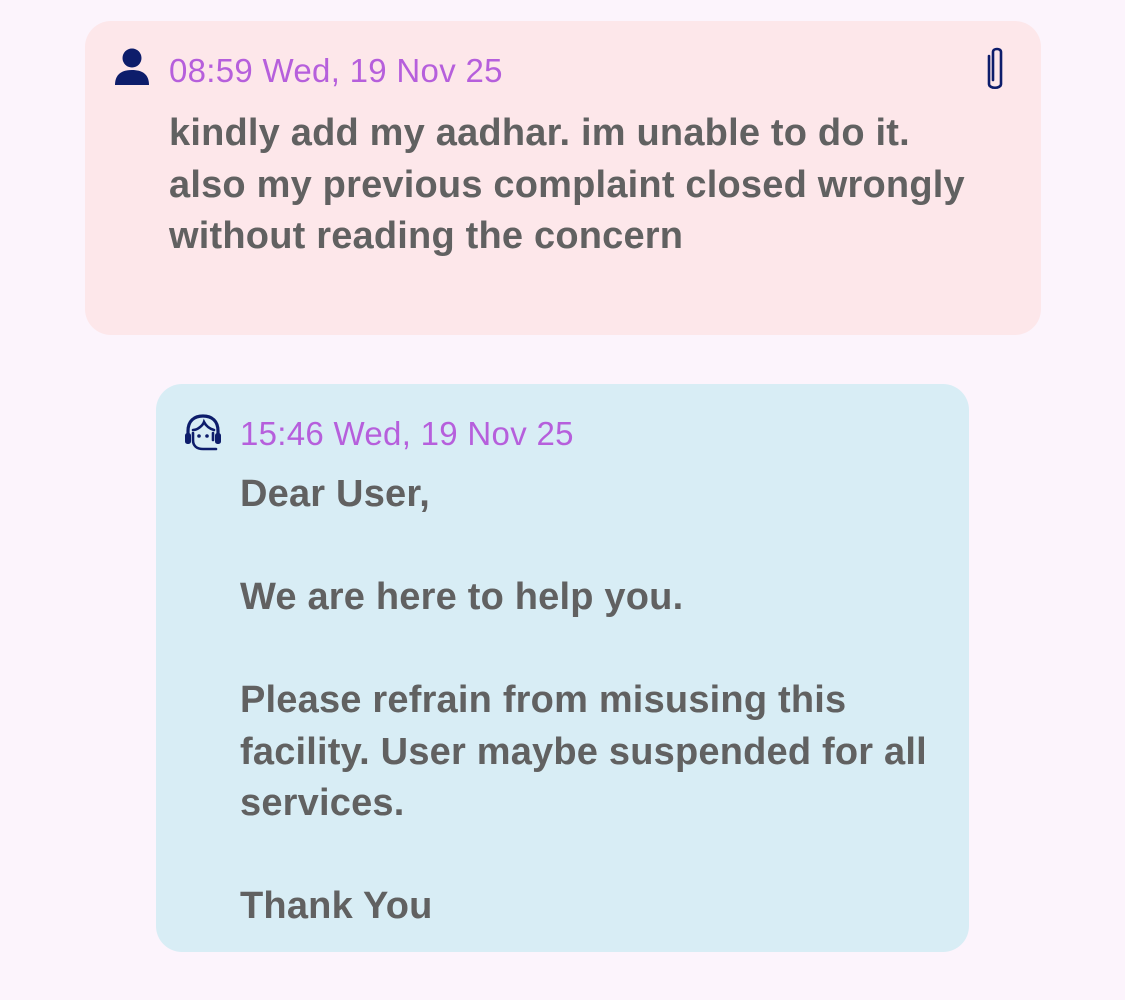 The width and height of the screenshot is (1125, 1000). Describe the element at coordinates (132, 66) in the screenshot. I see `user-icon` at that location.